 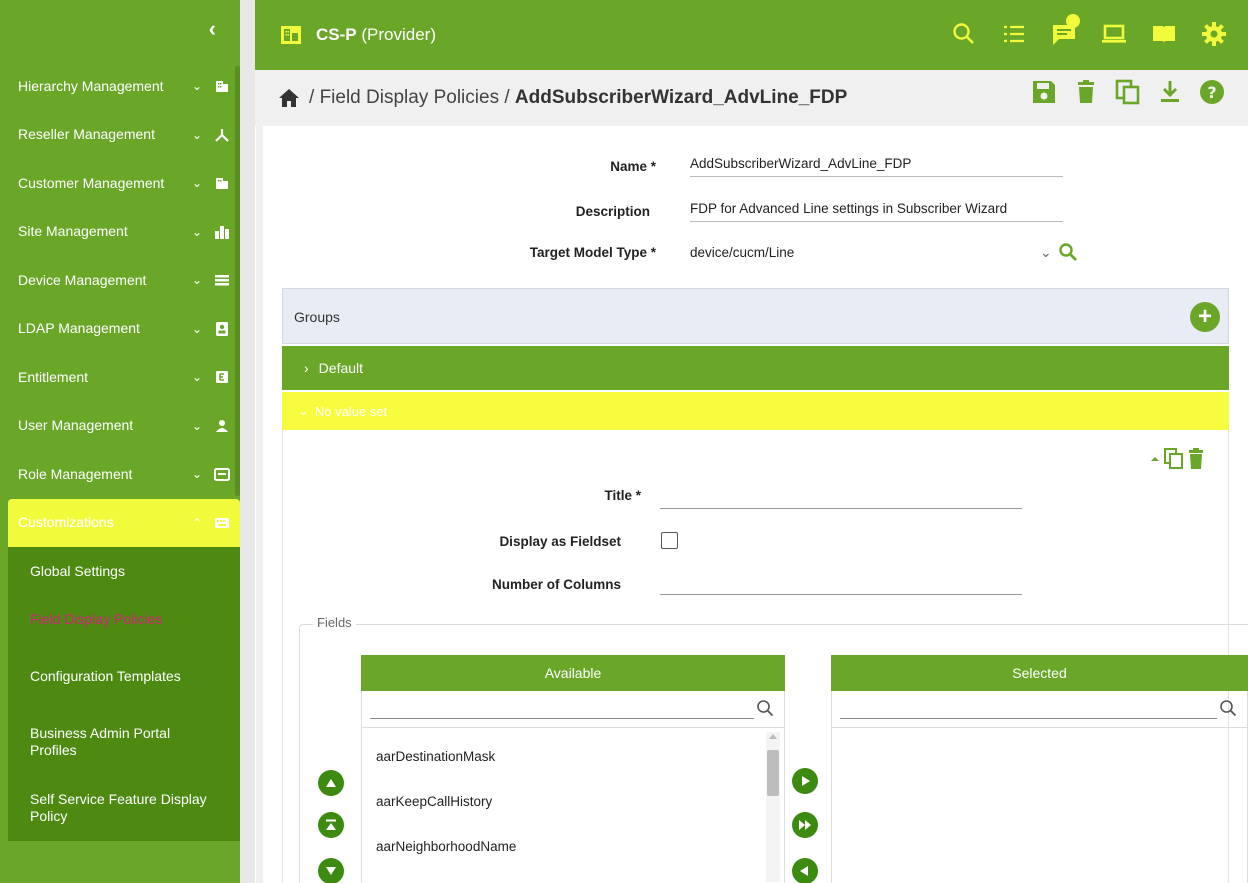 I want to click on sidebar-item-label: Role Management, so click(x=75, y=473).